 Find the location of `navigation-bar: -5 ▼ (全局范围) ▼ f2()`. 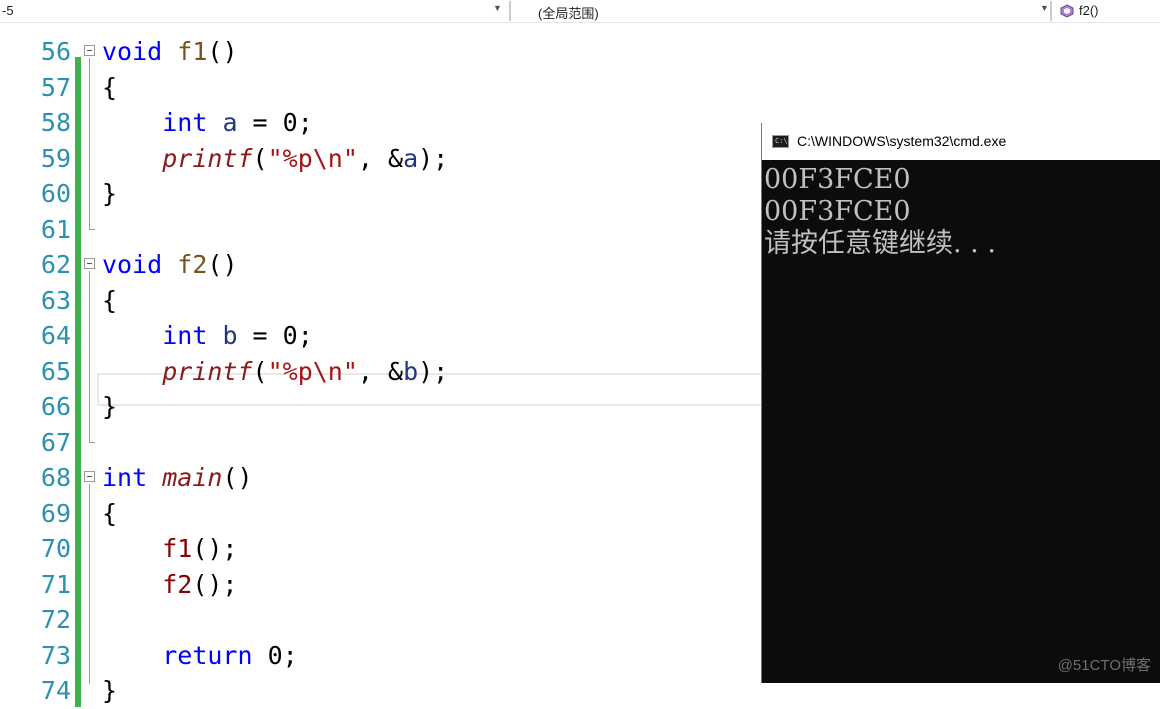

navigation-bar: -5 ▼ (全局范围) ▼ f2() is located at coordinates (580, 11).